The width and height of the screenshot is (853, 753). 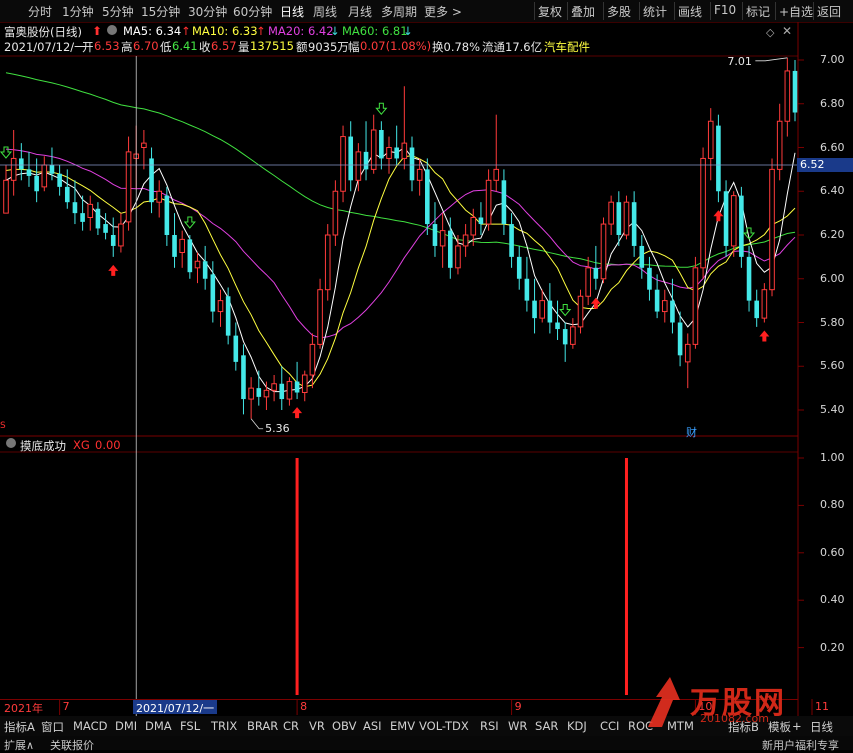 What do you see at coordinates (90, 726) in the screenshot?
I see `indicator-tab: MACD` at bounding box center [90, 726].